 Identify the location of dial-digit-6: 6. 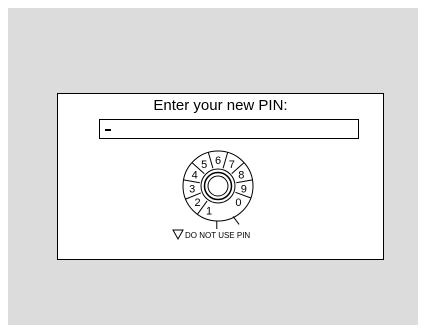
(218, 161).